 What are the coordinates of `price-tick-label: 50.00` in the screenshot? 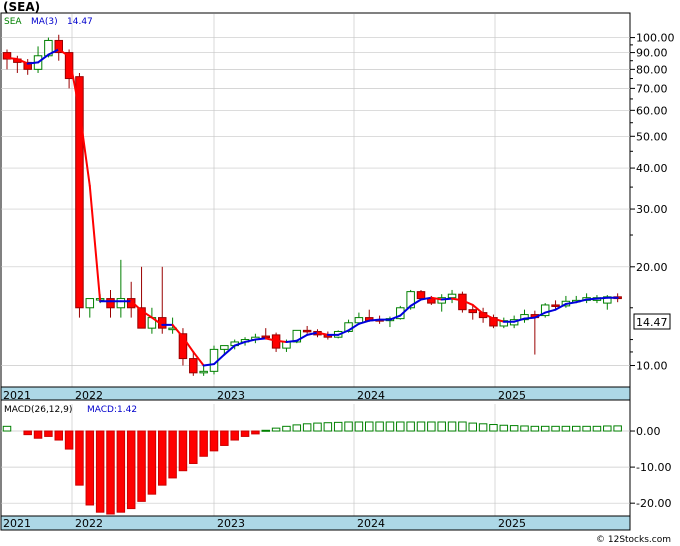 It's located at (652, 136).